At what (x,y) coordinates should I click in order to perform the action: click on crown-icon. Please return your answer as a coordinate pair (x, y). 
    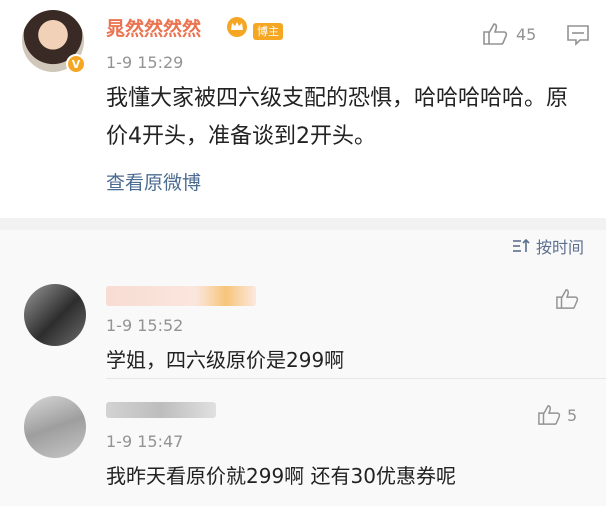
    Looking at the image, I should click on (237, 27).